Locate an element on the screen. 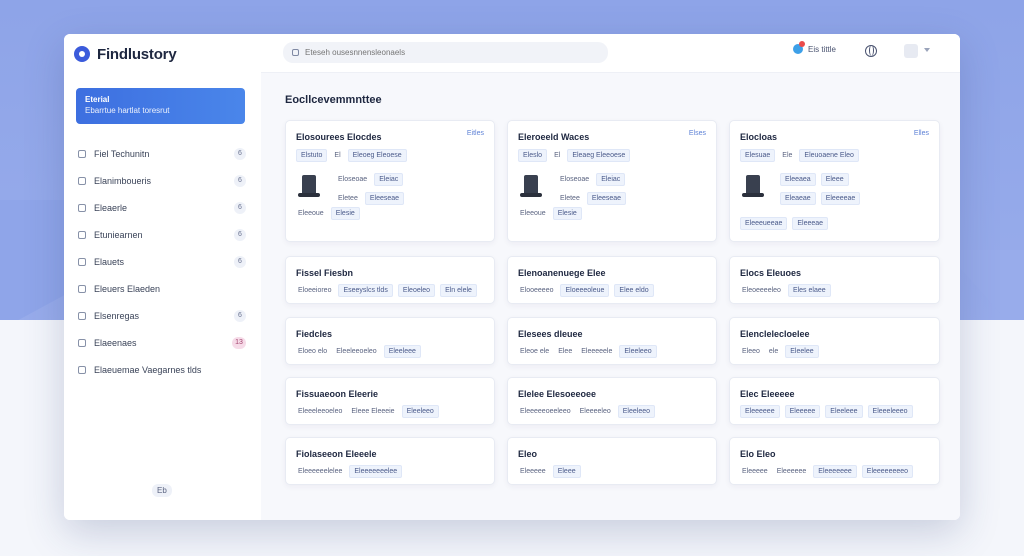  tag: Eleeeeeoeeleeo is located at coordinates (545, 411).